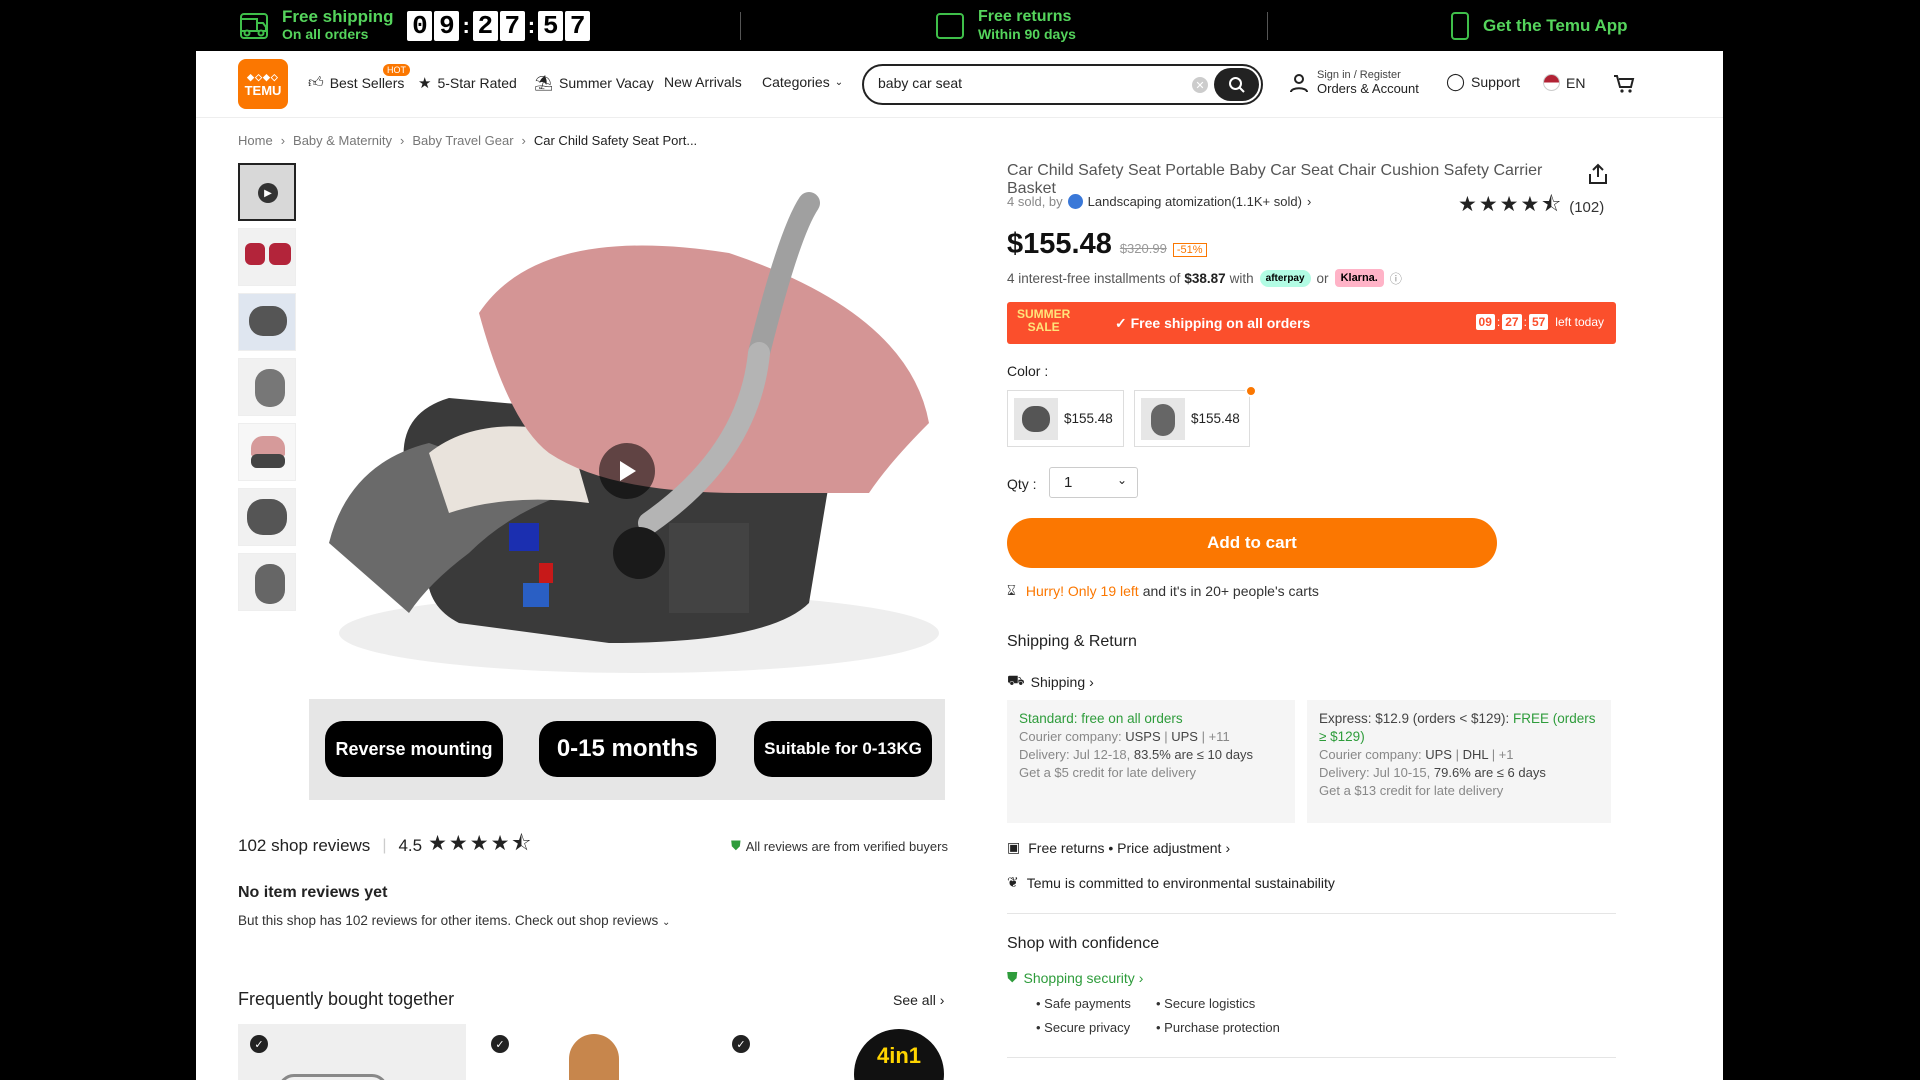 This screenshot has height=1080, width=1920. I want to click on install-text: 4 interest-free installments of, so click(1094, 278).